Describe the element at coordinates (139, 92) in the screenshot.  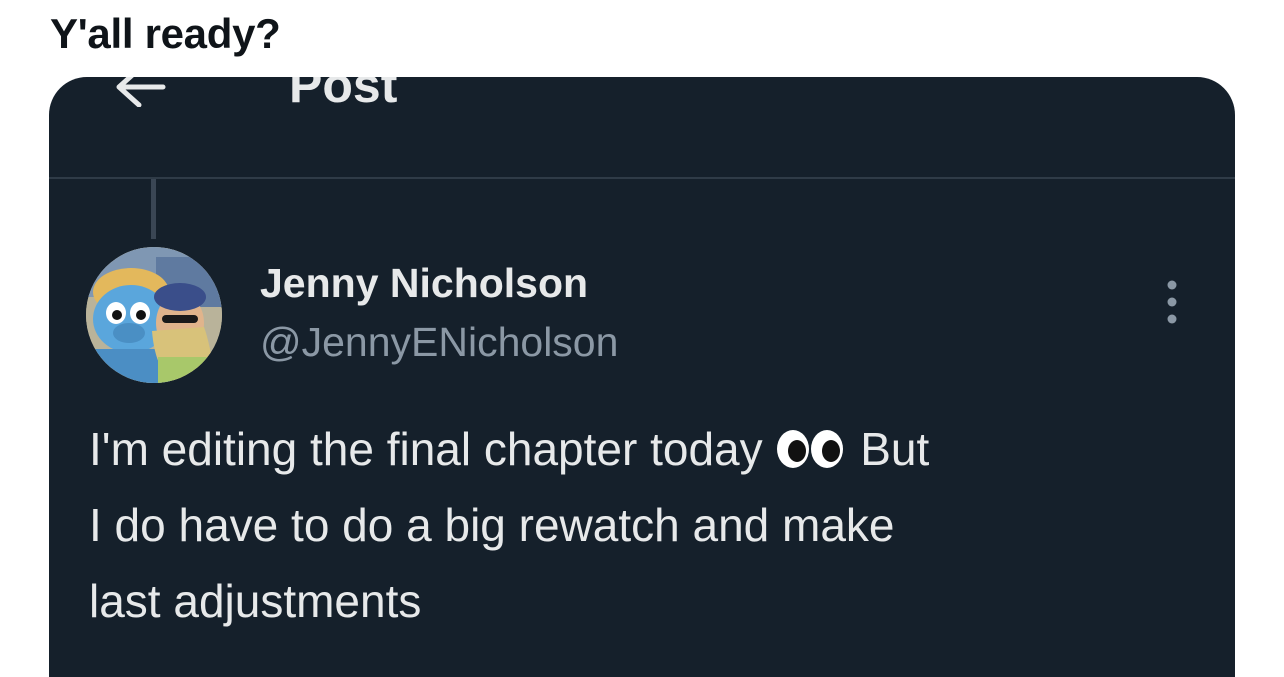
I see `back-arrow-icon` at that location.